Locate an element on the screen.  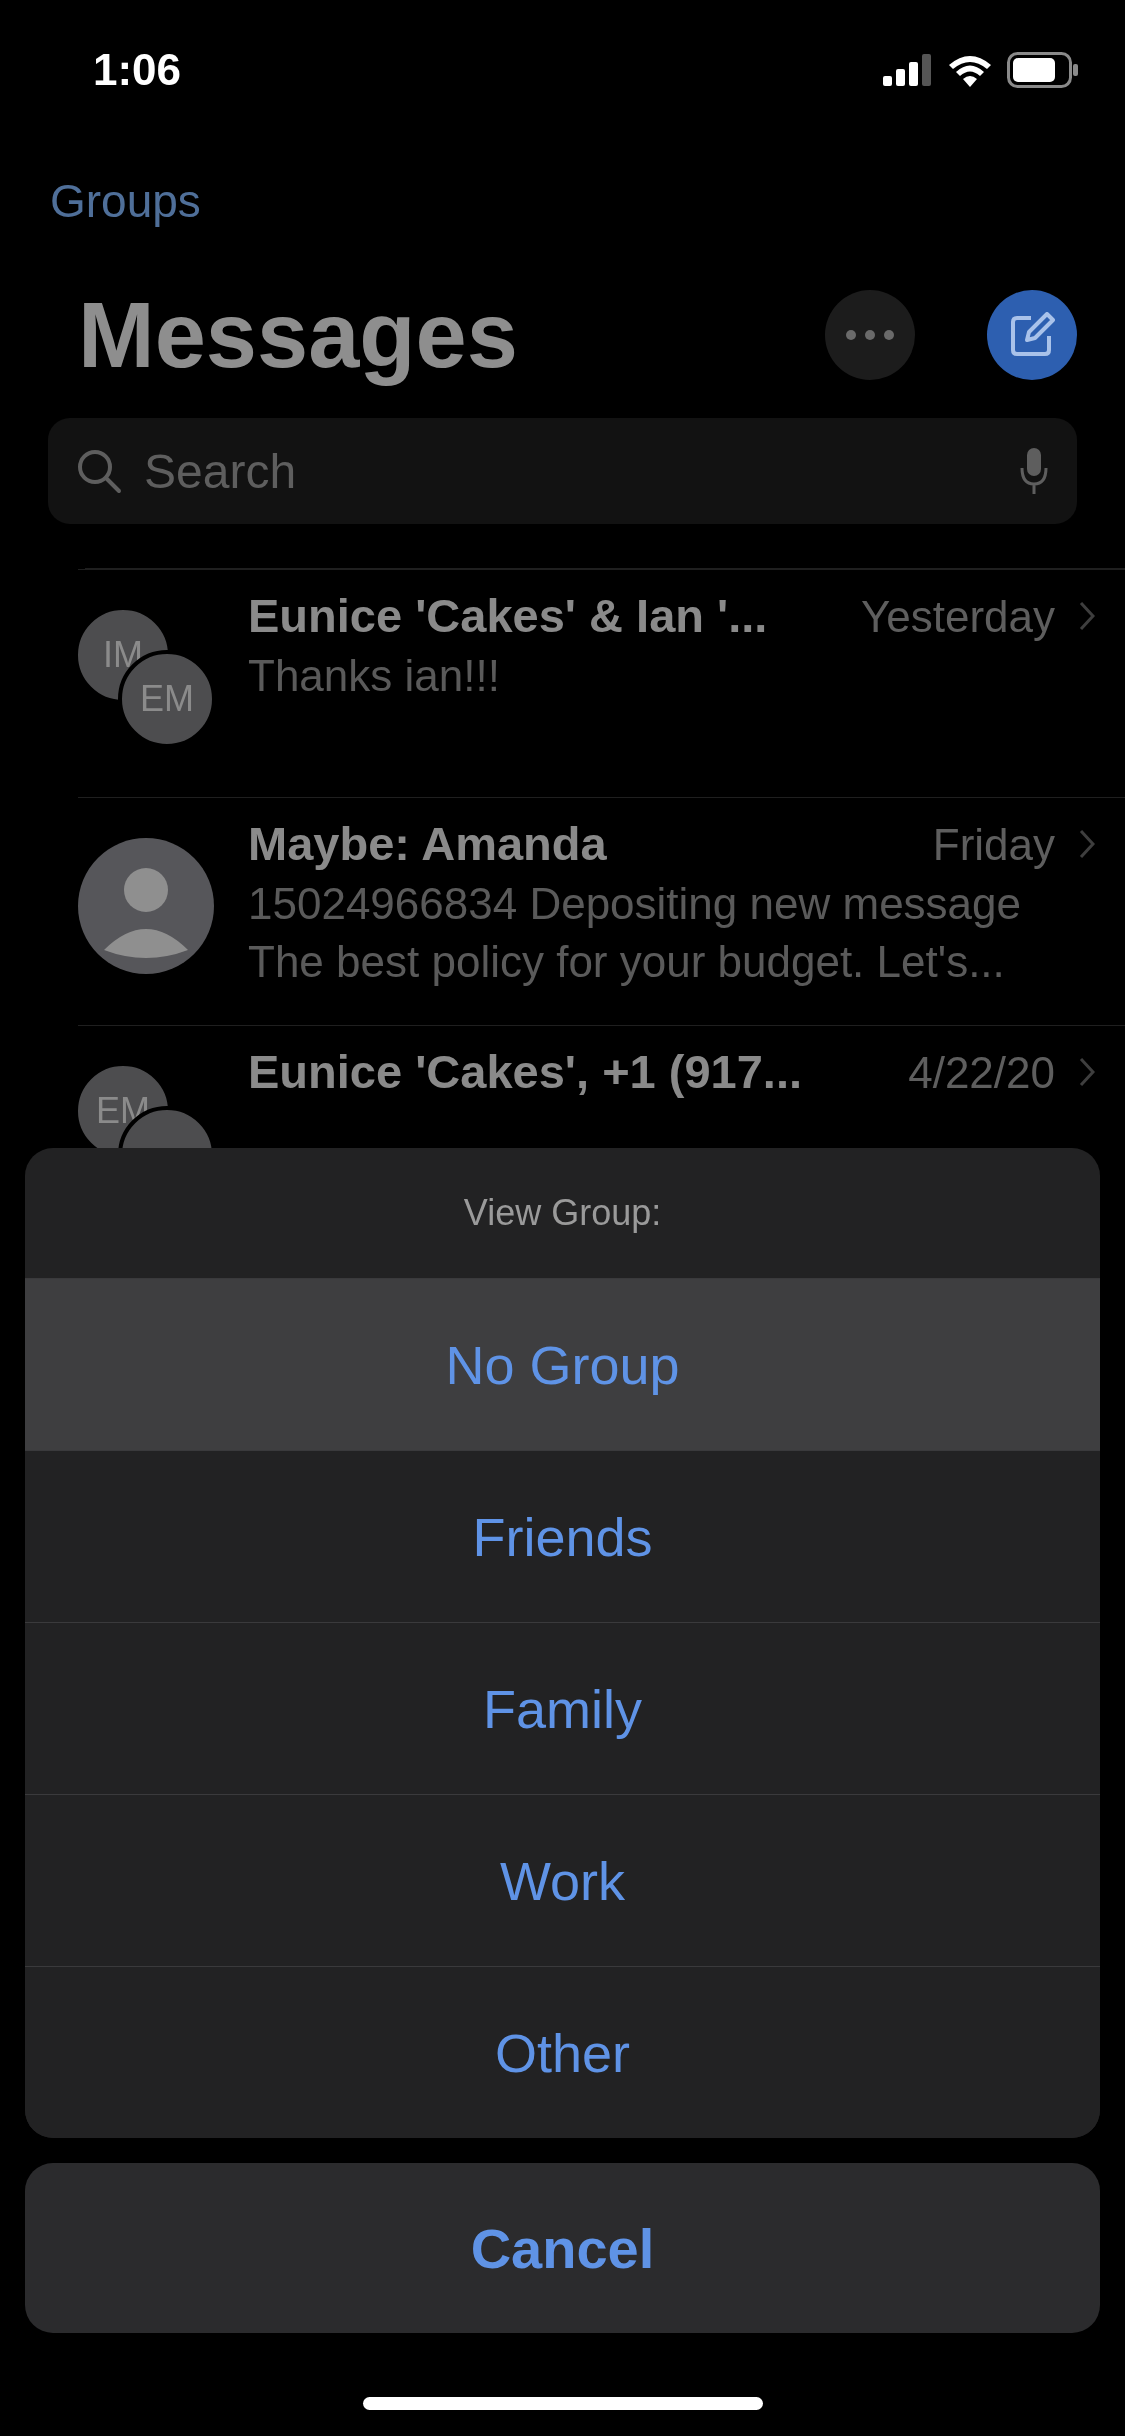
message-preview: 15024966834 Depositing new message is located at coordinates (635, 904).